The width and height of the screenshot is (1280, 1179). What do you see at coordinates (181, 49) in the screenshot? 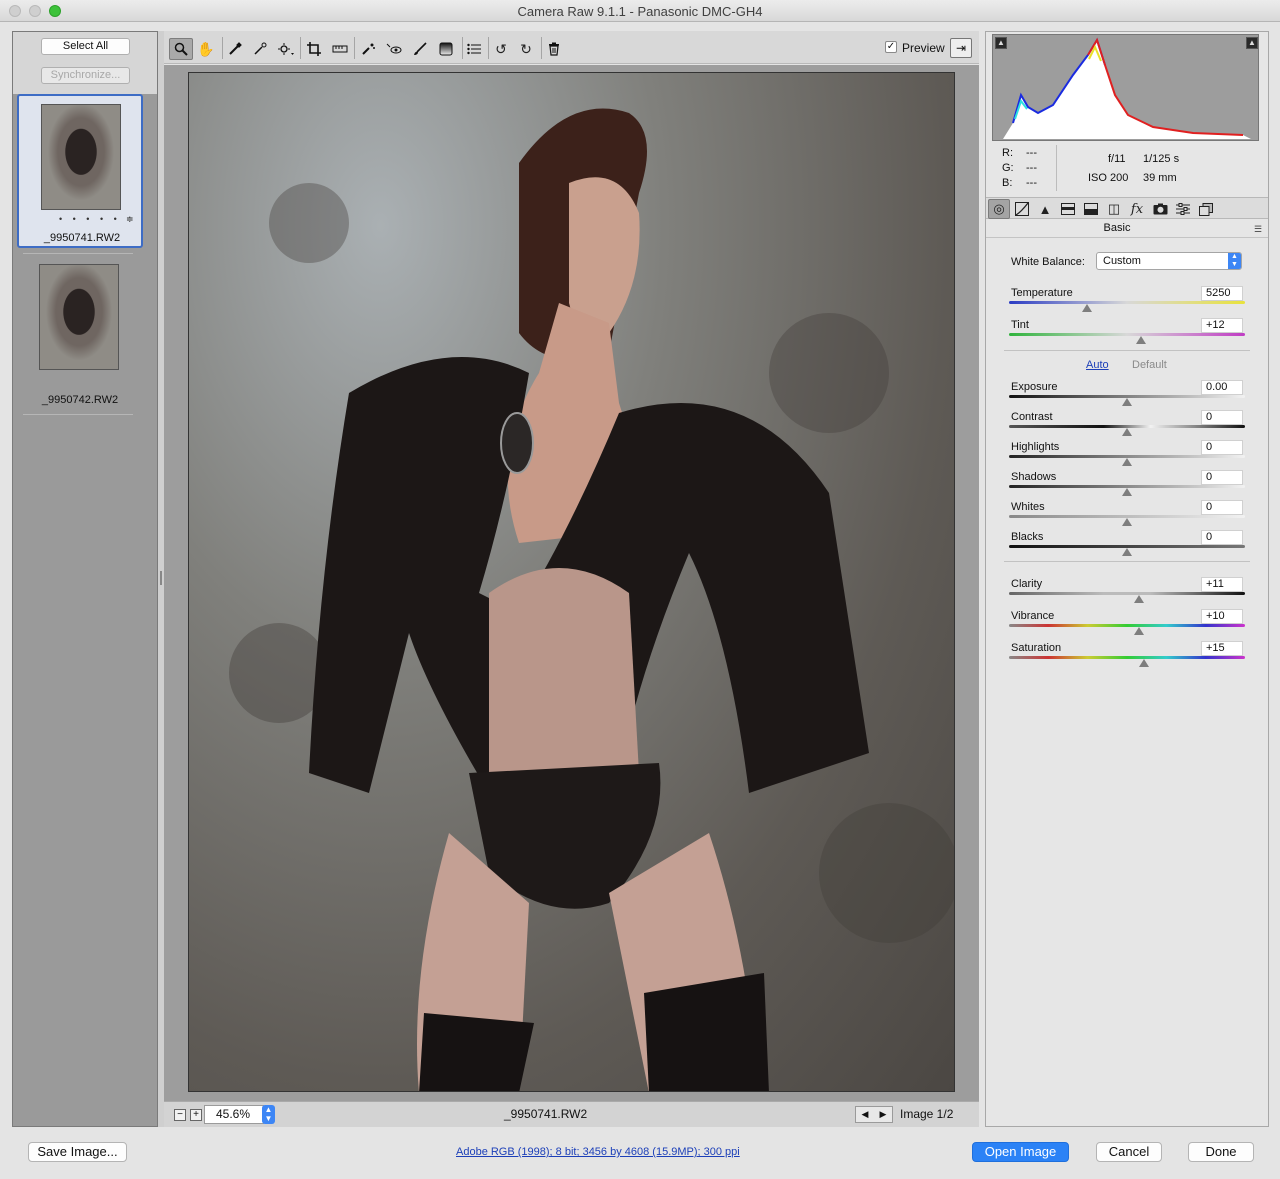
I see `zoom-tool-icon` at bounding box center [181, 49].